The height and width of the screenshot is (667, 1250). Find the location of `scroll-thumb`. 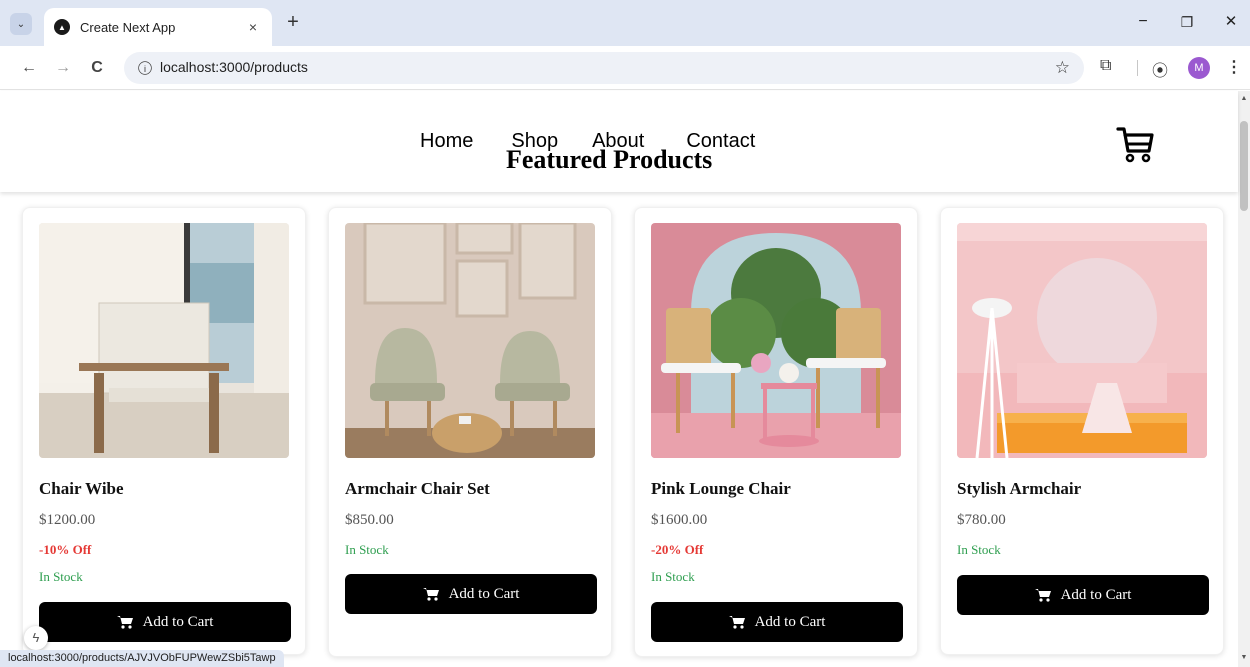

scroll-thumb is located at coordinates (1244, 166).